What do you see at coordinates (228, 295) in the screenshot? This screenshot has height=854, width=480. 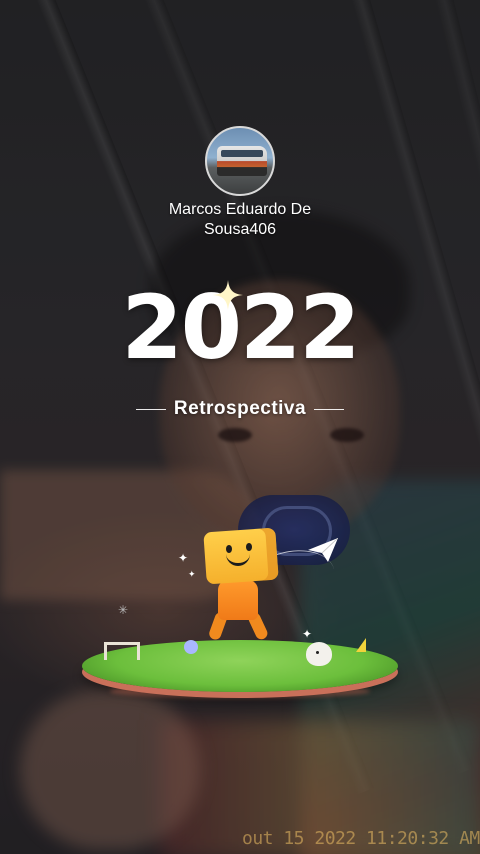 I see `sparkle-icon` at bounding box center [228, 295].